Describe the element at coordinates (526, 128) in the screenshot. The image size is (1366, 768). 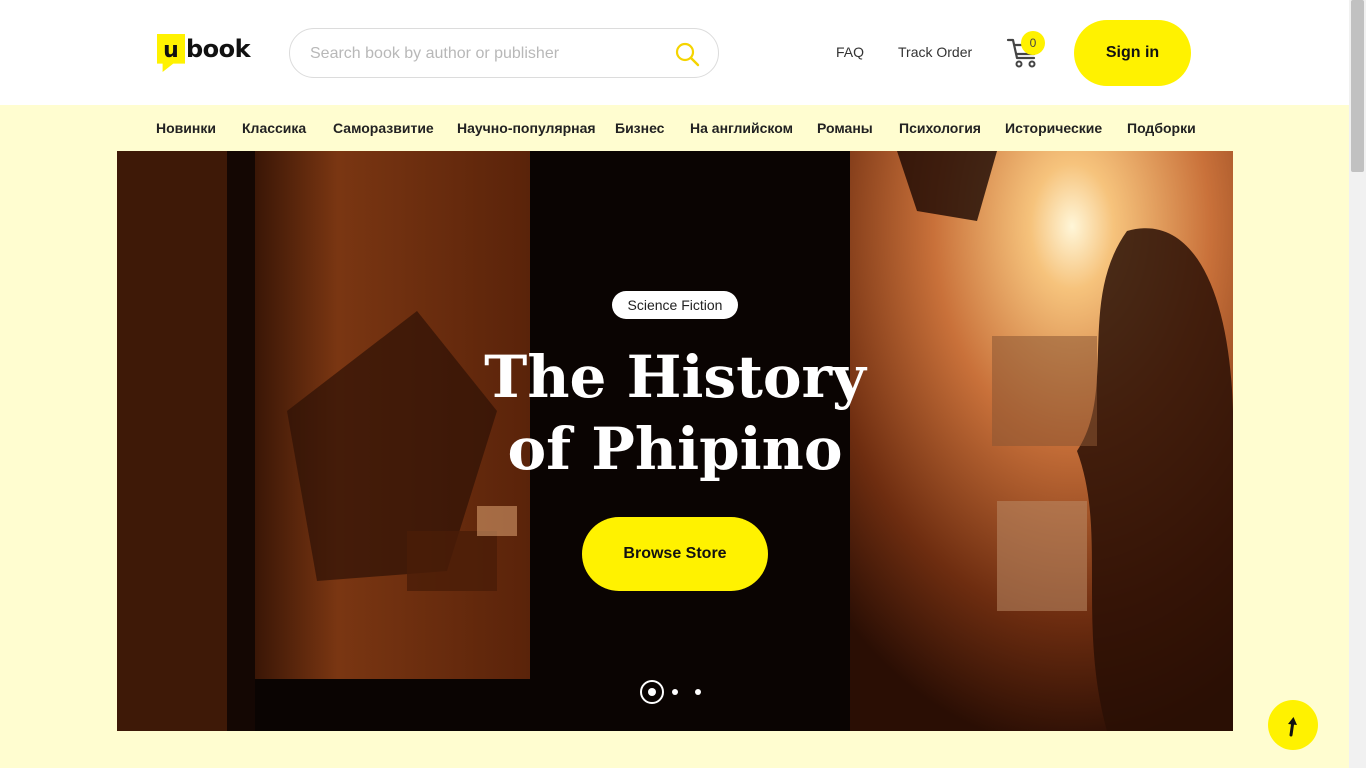
I see `category-link: Научно-популярная` at that location.